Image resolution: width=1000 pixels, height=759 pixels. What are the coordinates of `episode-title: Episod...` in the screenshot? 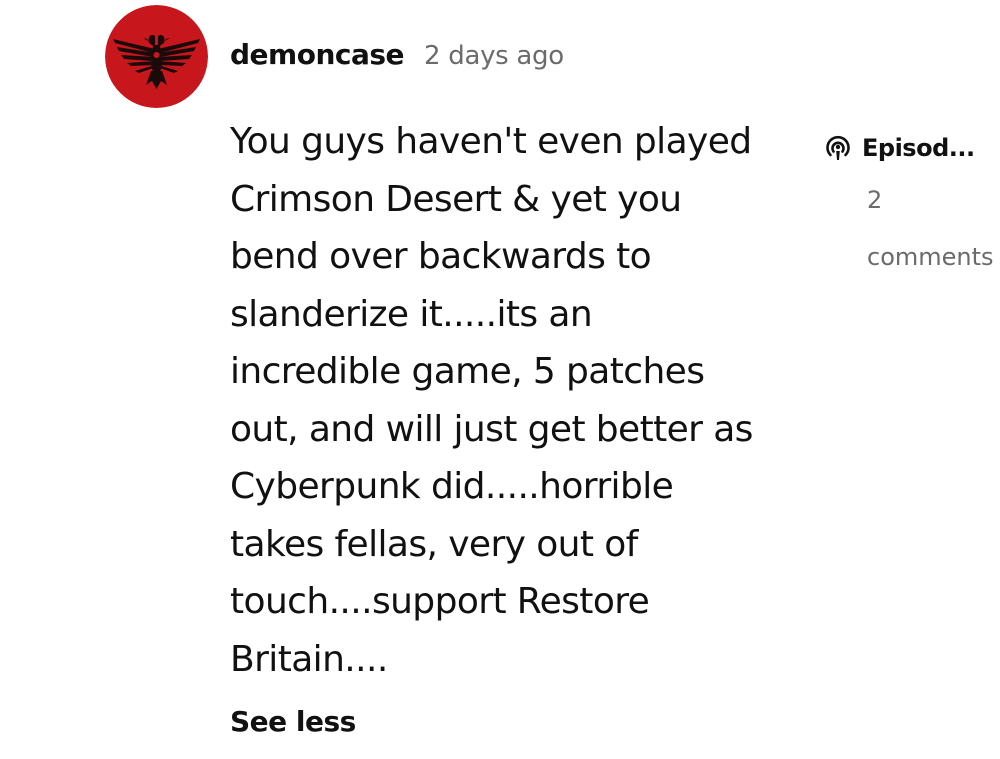 It's located at (918, 148).